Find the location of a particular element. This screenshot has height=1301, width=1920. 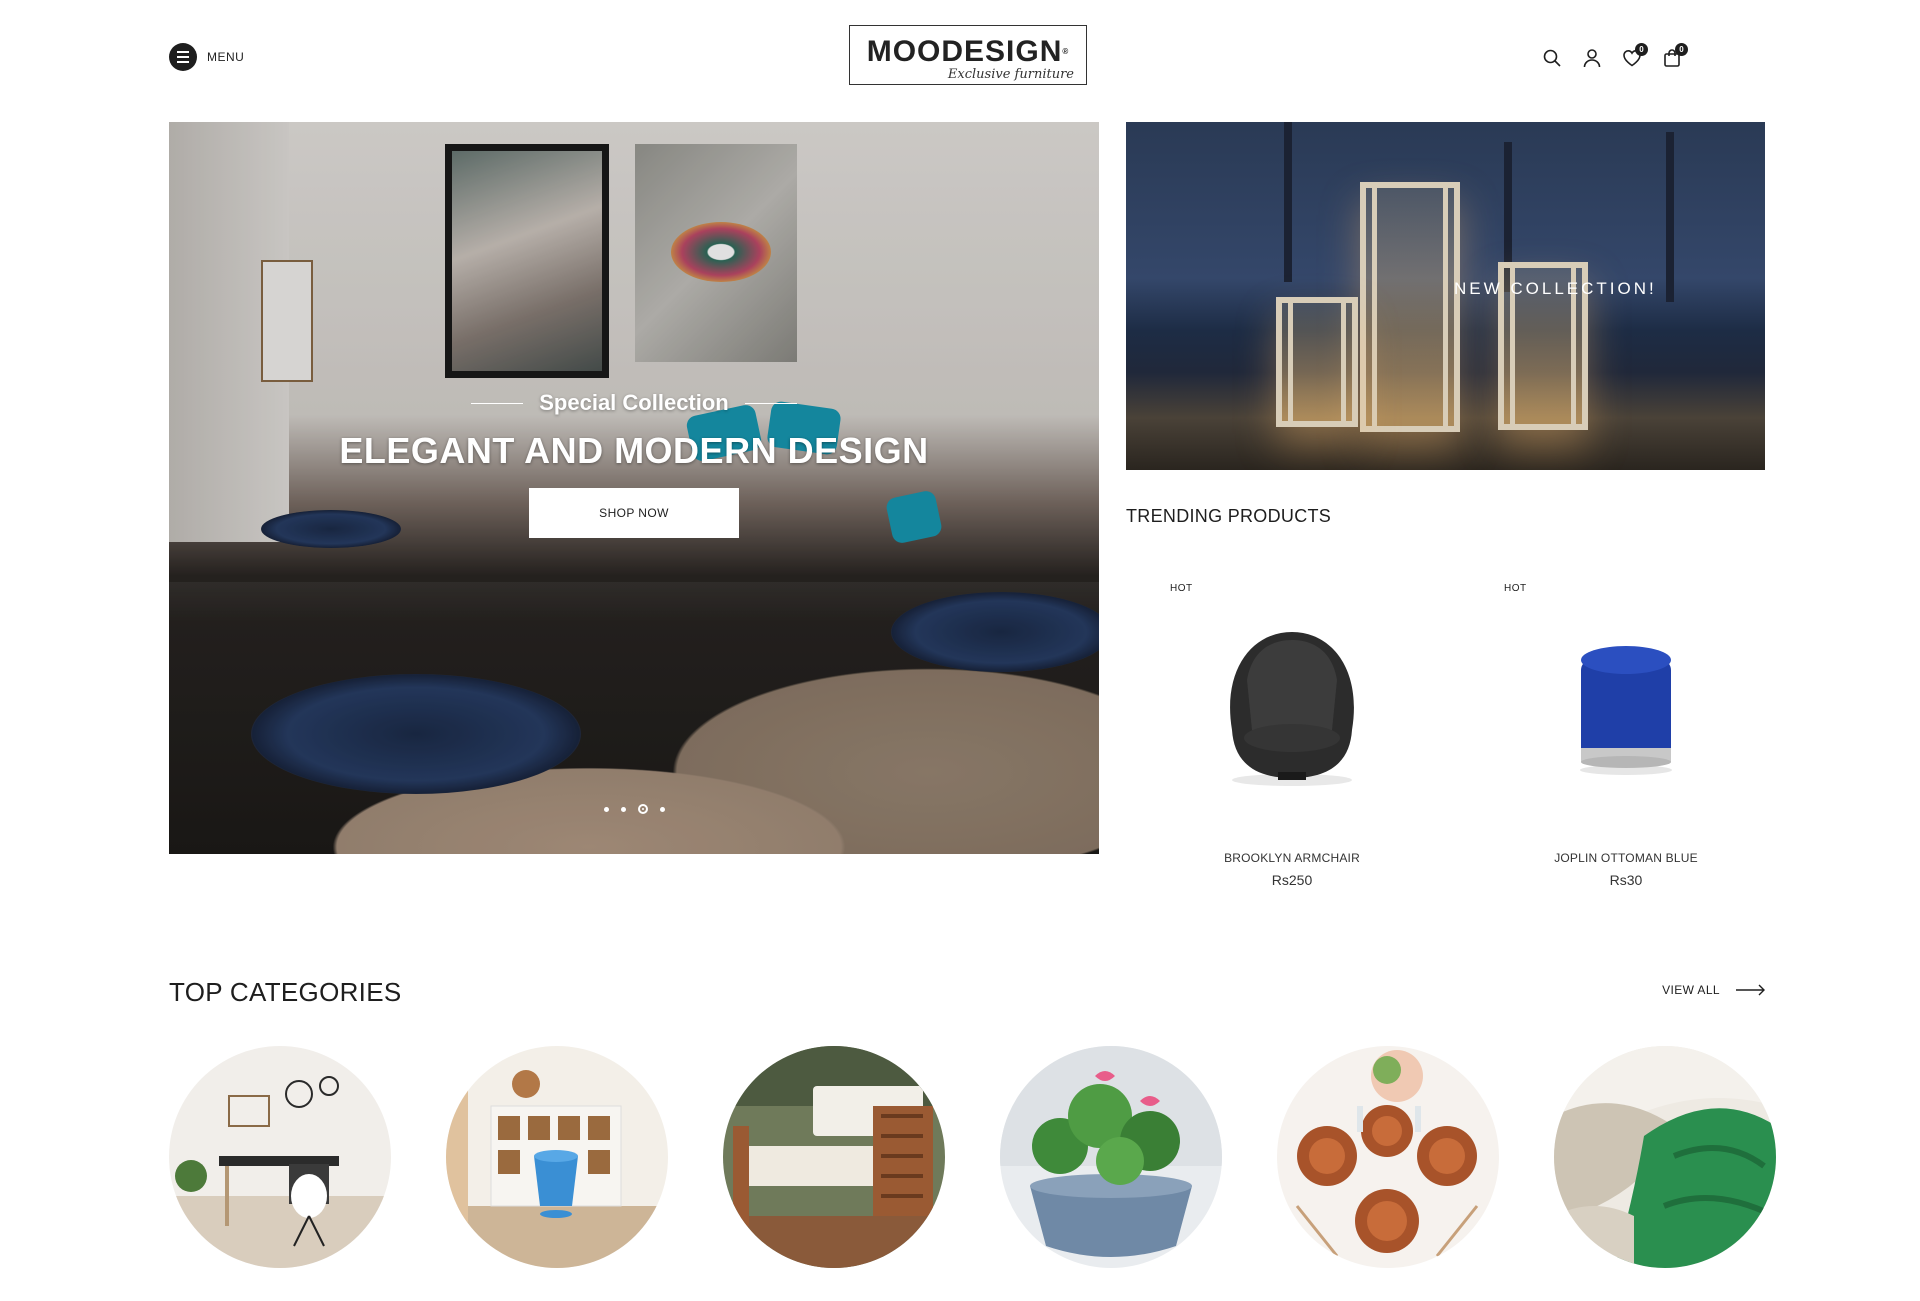

category-kids is located at coordinates (557, 1157).